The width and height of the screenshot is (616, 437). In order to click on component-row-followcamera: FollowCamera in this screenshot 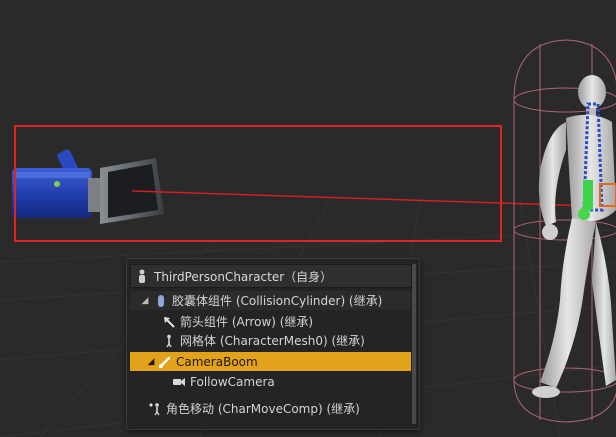, I will do `click(270, 381)`.